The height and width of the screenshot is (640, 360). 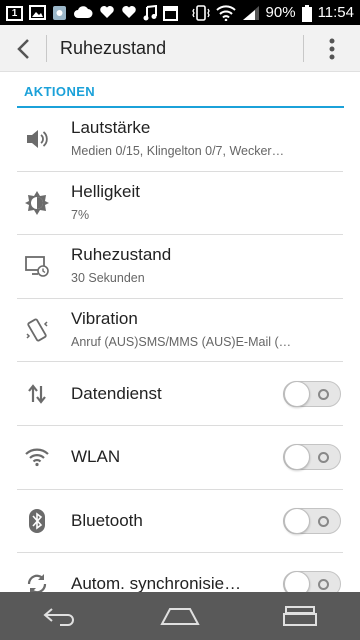 What do you see at coordinates (37, 266) in the screenshot?
I see `screen-timeout-icon` at bounding box center [37, 266].